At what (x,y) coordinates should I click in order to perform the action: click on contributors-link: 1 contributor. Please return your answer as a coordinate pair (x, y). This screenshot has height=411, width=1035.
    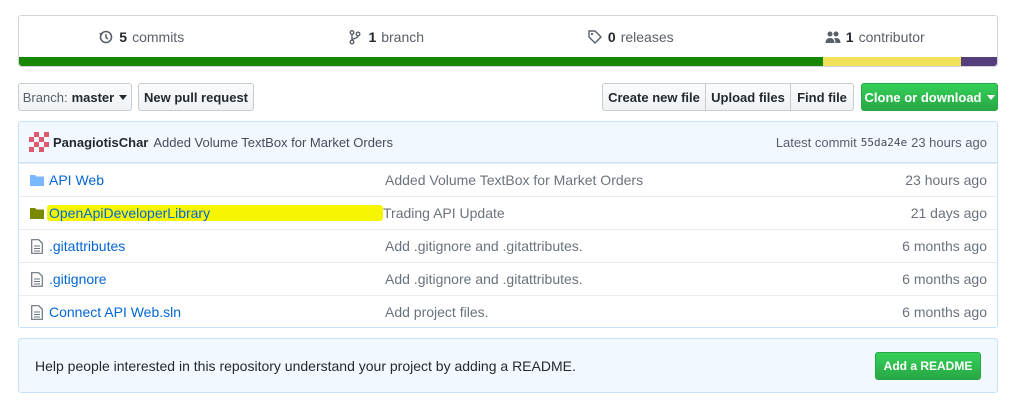
    Looking at the image, I should click on (875, 37).